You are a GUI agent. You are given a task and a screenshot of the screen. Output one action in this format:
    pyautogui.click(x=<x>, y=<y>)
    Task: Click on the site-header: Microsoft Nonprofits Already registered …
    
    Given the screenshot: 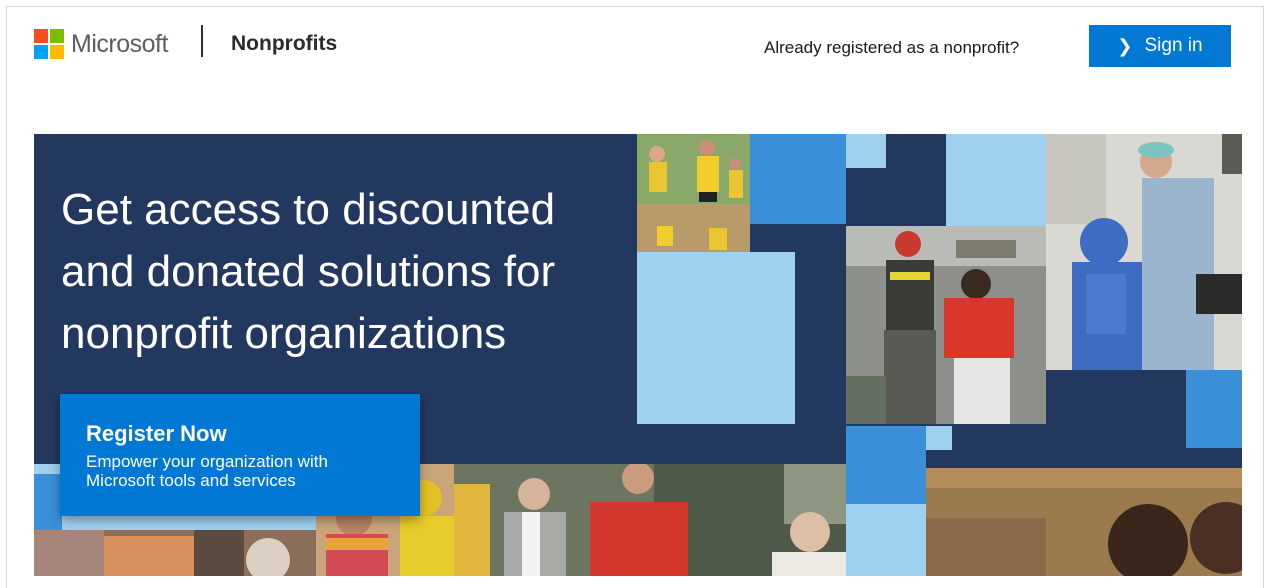 What is the action you would take?
    pyautogui.click(x=635, y=47)
    